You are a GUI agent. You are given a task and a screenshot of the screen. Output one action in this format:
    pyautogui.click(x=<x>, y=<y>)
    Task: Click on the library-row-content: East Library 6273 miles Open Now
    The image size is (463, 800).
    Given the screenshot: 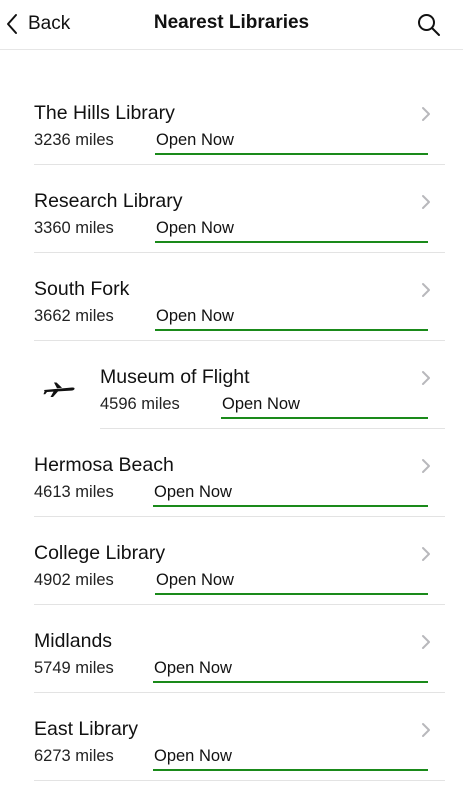 What is the action you would take?
    pyautogui.click(x=239, y=737)
    